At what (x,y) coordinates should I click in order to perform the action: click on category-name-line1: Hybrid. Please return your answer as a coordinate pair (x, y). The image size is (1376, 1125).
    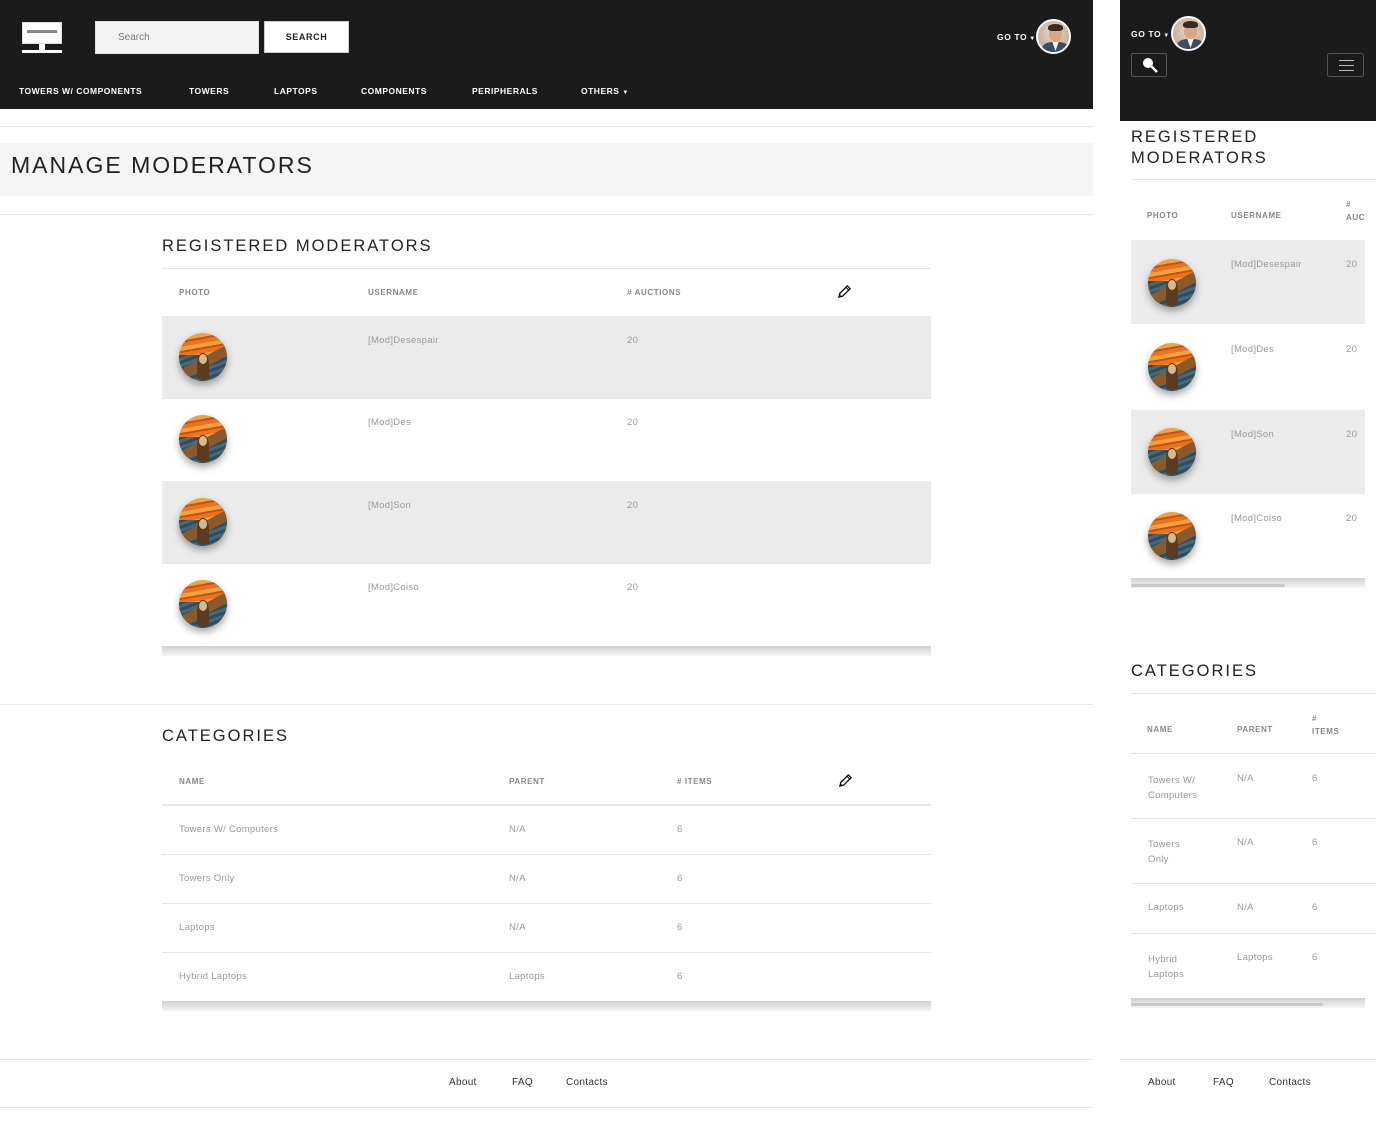
    Looking at the image, I should click on (1163, 959).